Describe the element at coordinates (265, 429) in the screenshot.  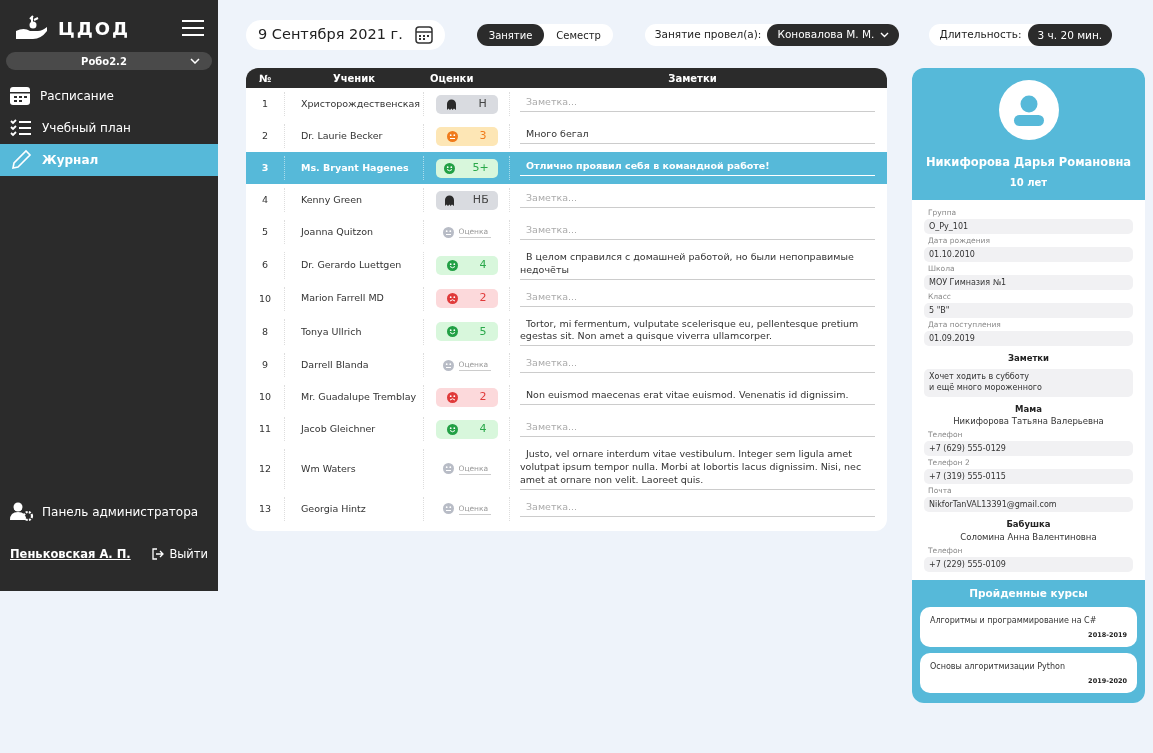
I see `row-number: 11` at that location.